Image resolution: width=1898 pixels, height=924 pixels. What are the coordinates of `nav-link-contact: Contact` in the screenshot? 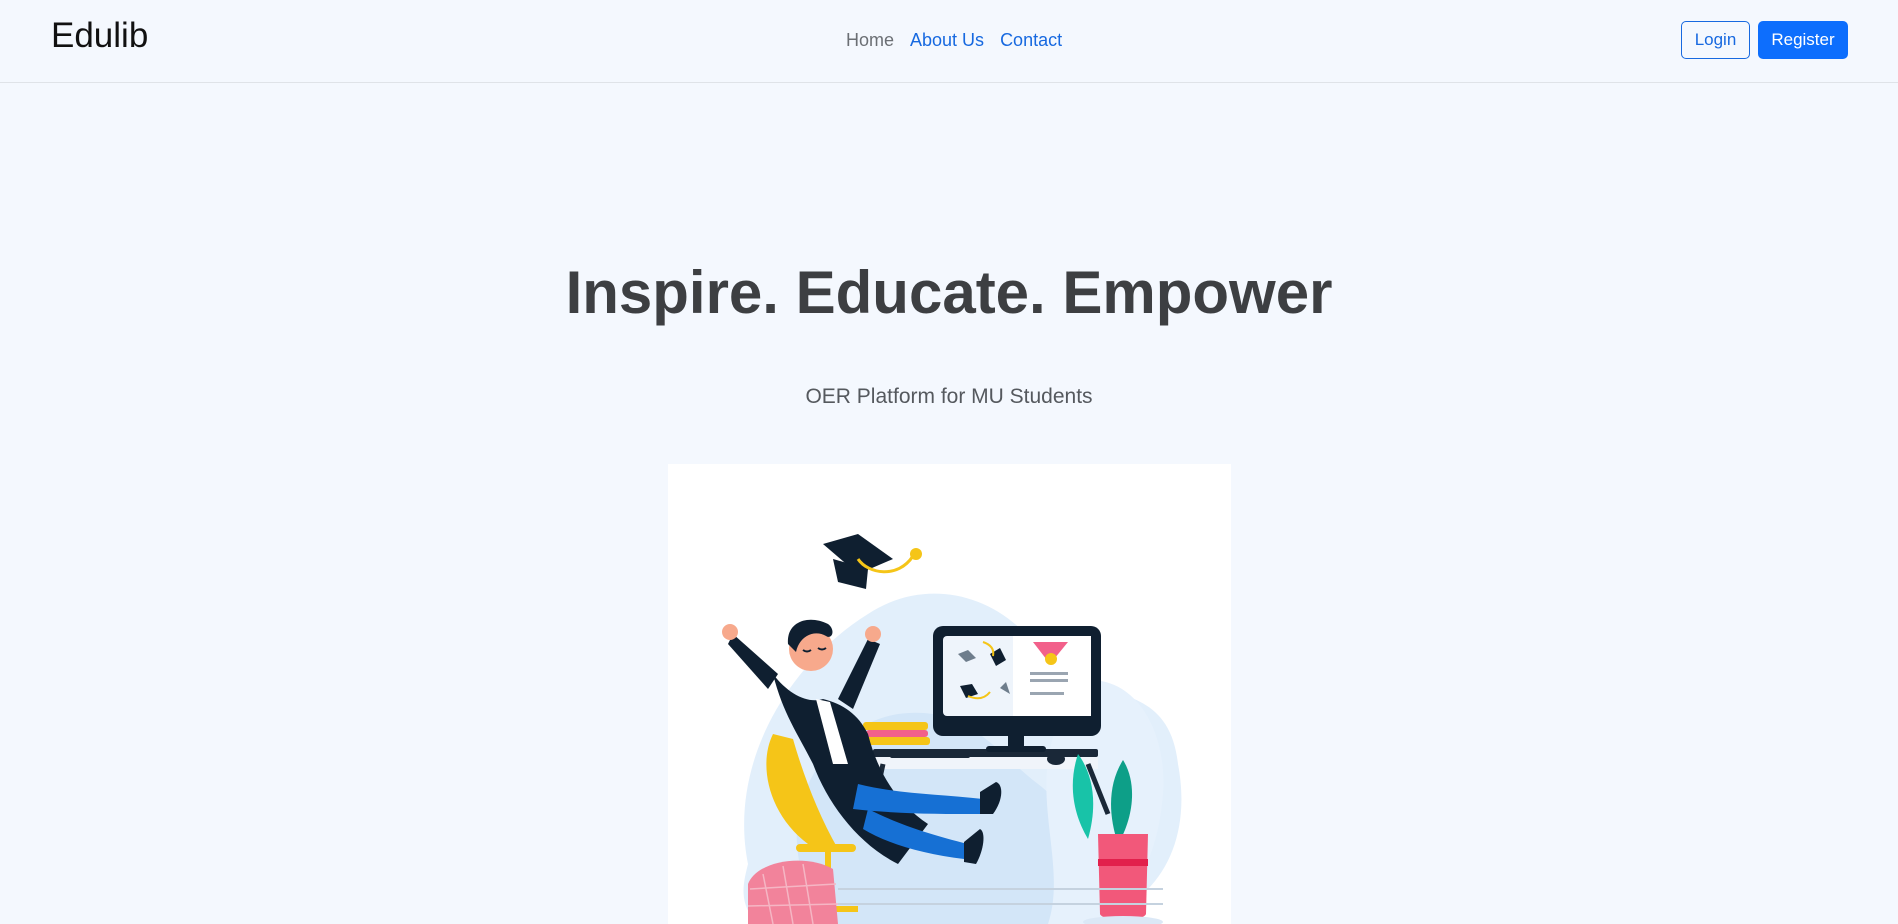 It's located at (1031, 40).